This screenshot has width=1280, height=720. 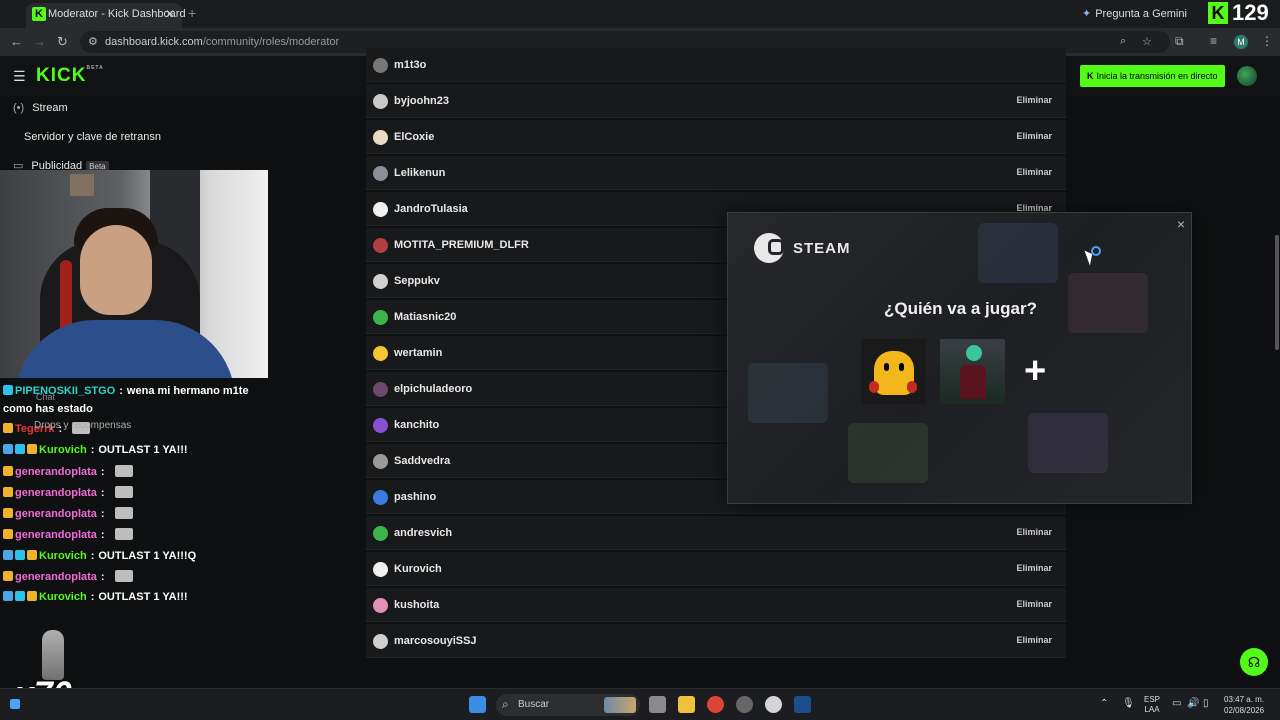 What do you see at coordinates (716, 533) in the screenshot?
I see `table-row: andresvich Eliminar` at bounding box center [716, 533].